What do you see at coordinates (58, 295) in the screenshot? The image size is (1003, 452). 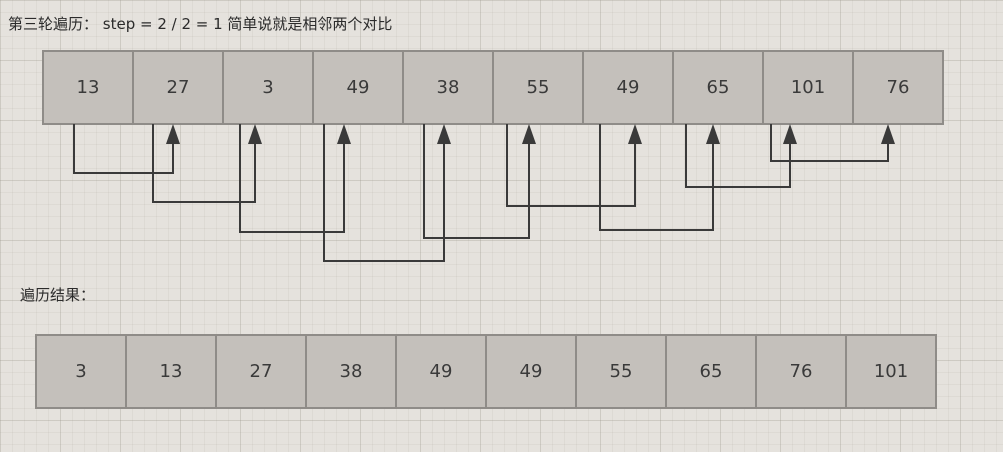 I see `result-title: 遍历结果：` at bounding box center [58, 295].